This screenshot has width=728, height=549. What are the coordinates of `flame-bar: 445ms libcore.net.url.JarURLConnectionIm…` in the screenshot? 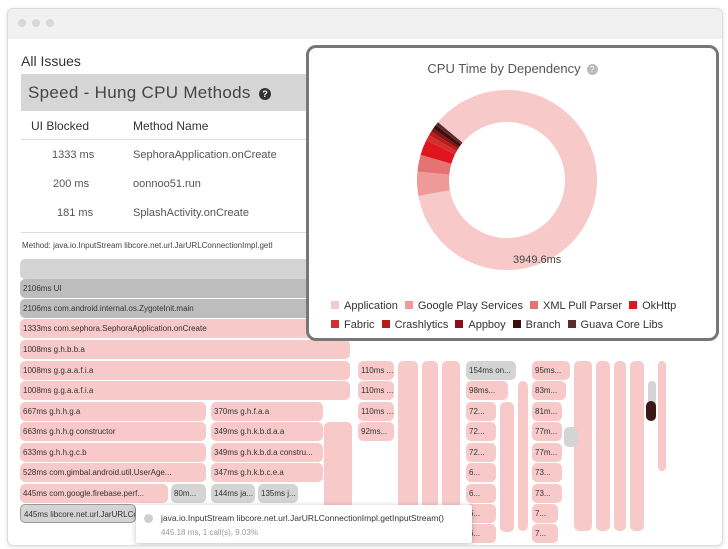 It's located at (78, 513).